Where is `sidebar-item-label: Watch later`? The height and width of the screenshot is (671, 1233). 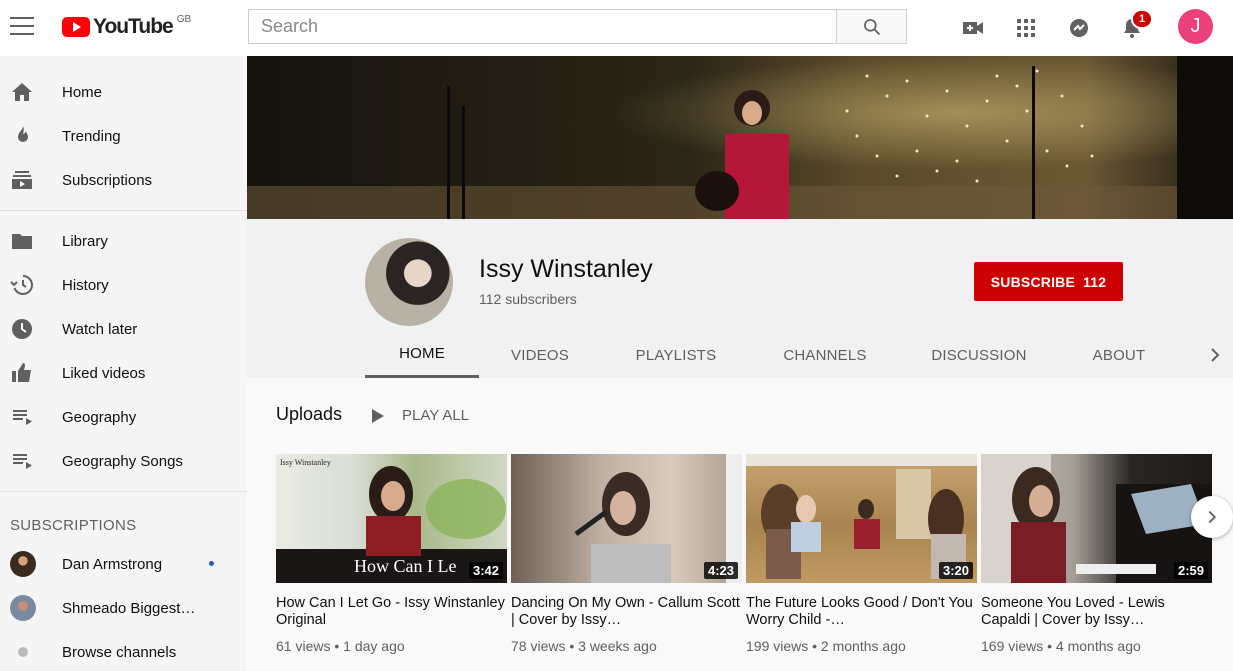 sidebar-item-label: Watch later is located at coordinates (100, 329).